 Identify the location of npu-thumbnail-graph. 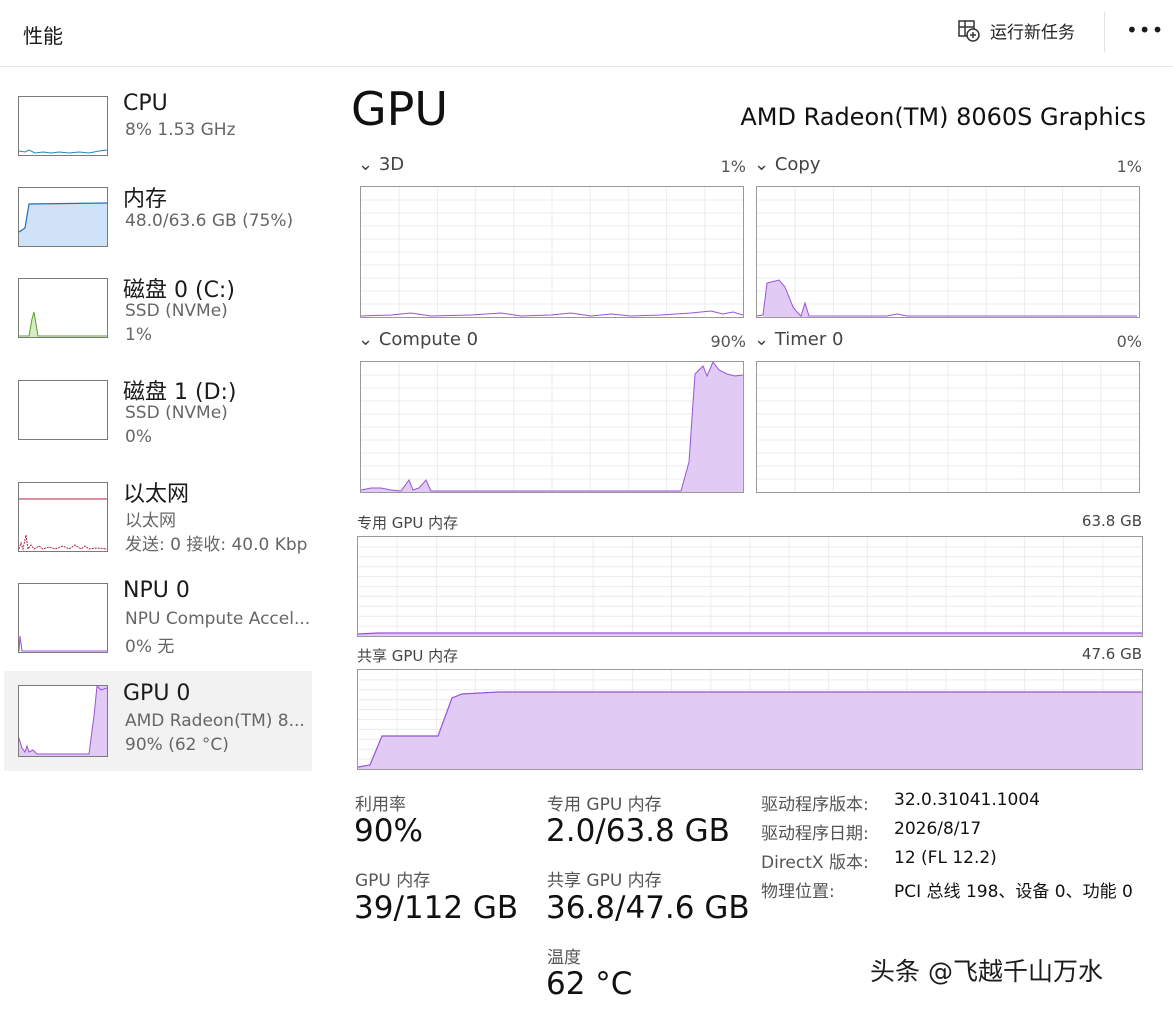
(63, 618).